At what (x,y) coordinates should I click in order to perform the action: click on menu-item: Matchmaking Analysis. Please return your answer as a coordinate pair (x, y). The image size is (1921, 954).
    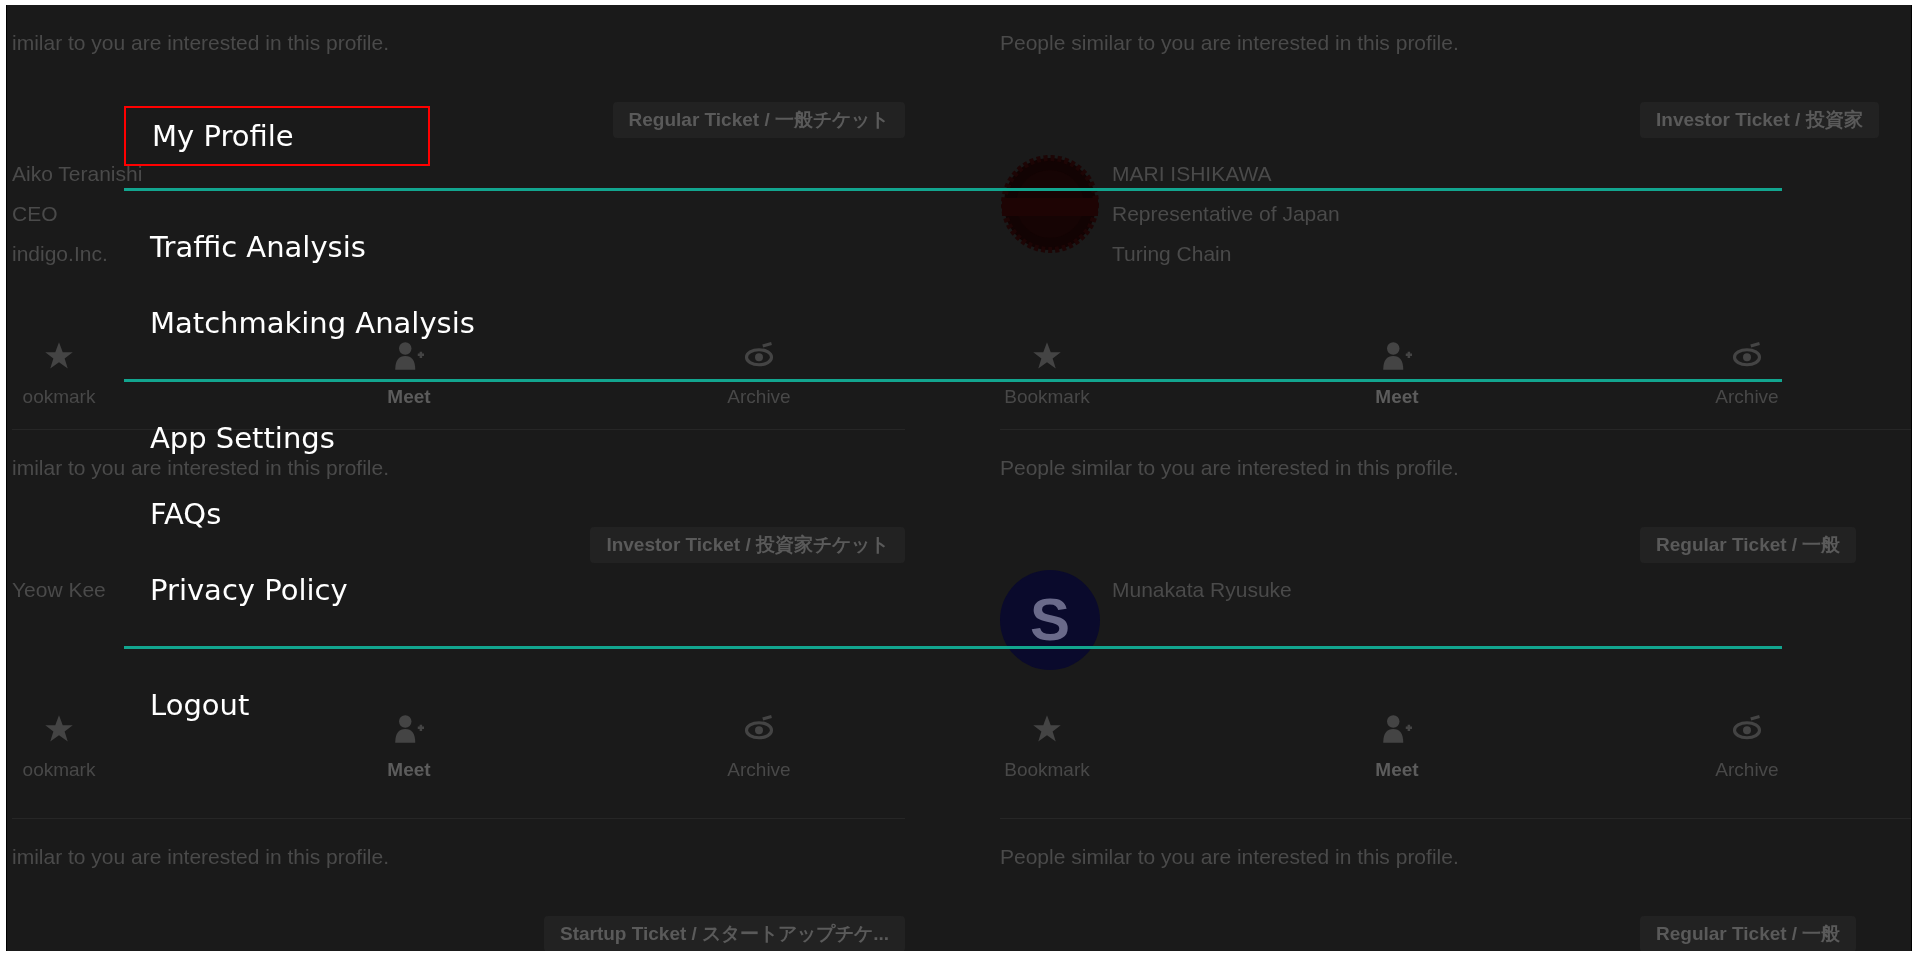
    Looking at the image, I should click on (312, 323).